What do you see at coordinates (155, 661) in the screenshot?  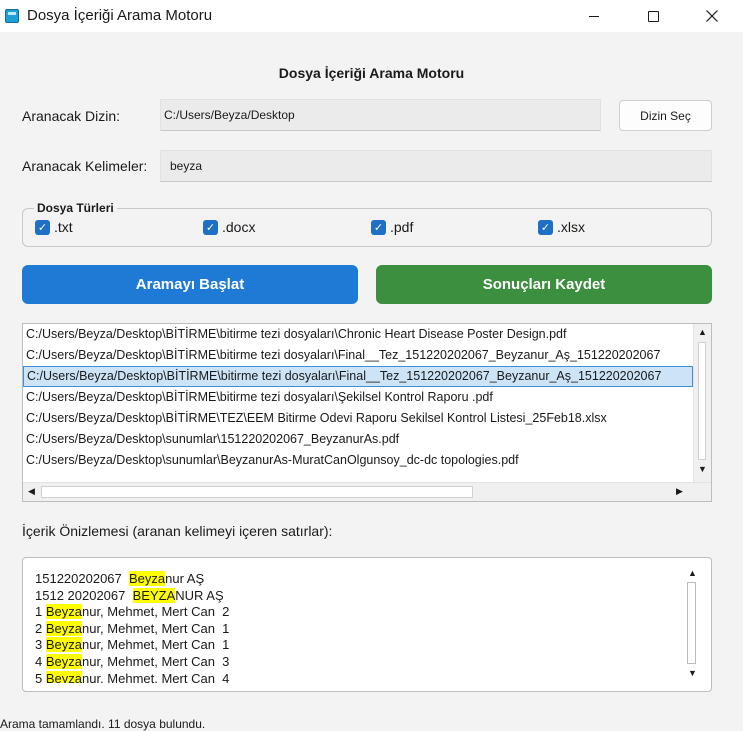 I see `preview-line-suffix: nur, Mehmet, Mert Can 3` at bounding box center [155, 661].